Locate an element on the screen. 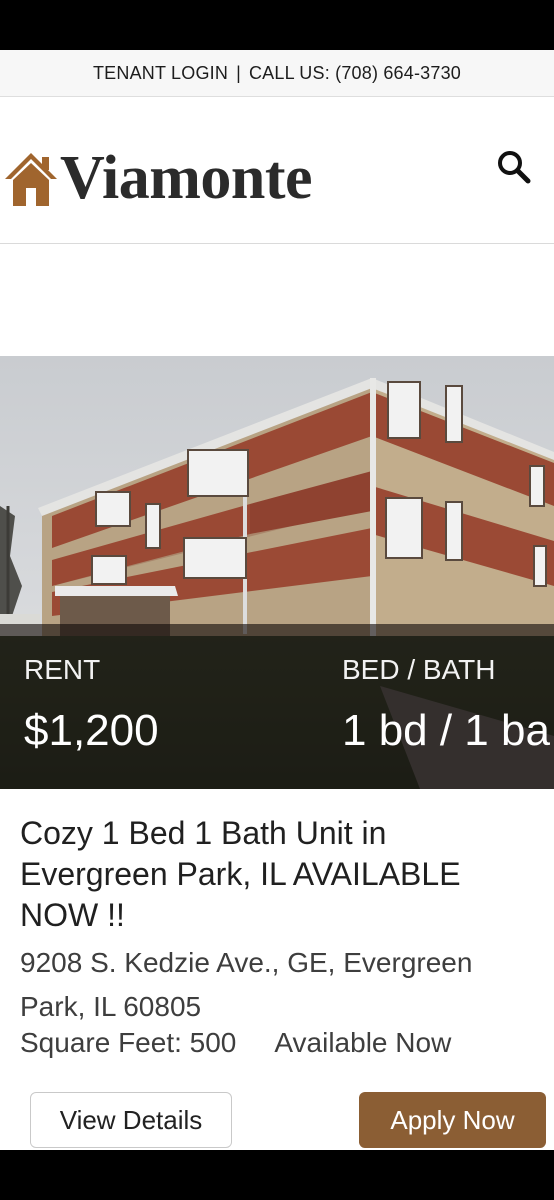  availability-status: Available Now is located at coordinates (363, 1042).